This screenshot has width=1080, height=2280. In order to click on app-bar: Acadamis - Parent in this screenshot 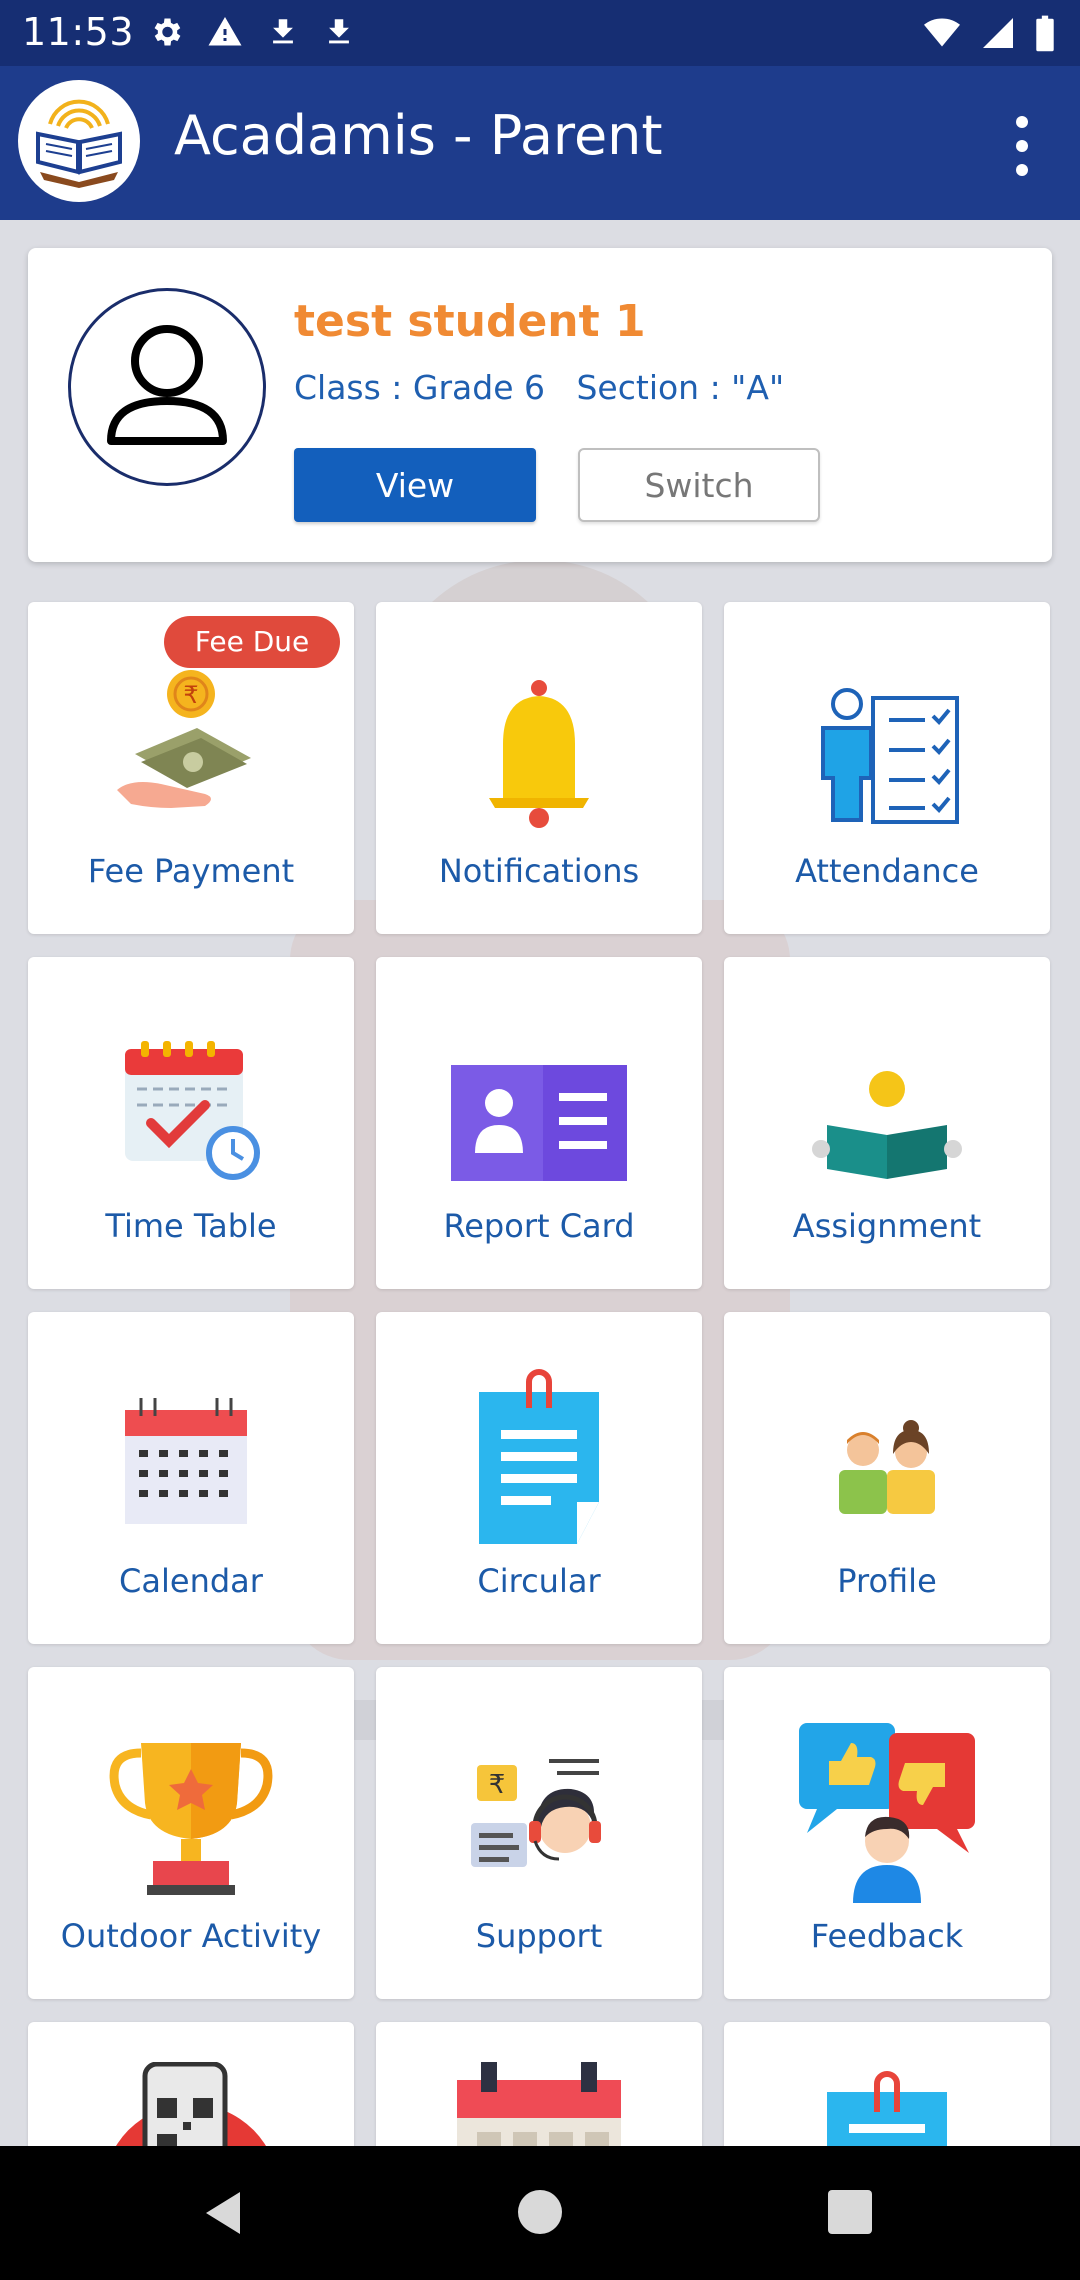, I will do `click(540, 143)`.